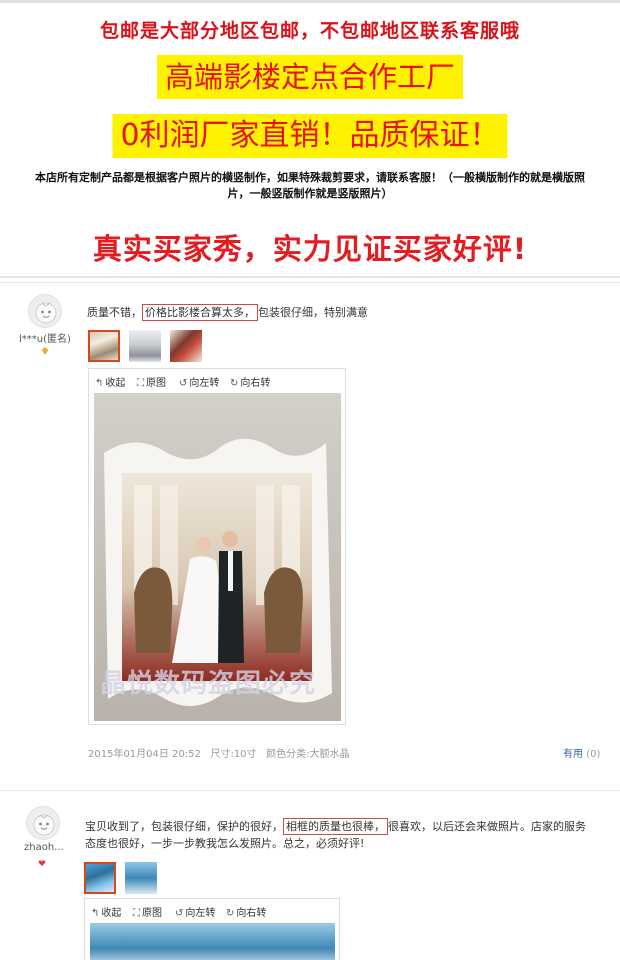 The image size is (620, 960). What do you see at coordinates (313, 312) in the screenshot?
I see `comment-text-tail: 包装很仔细，特别满意` at bounding box center [313, 312].